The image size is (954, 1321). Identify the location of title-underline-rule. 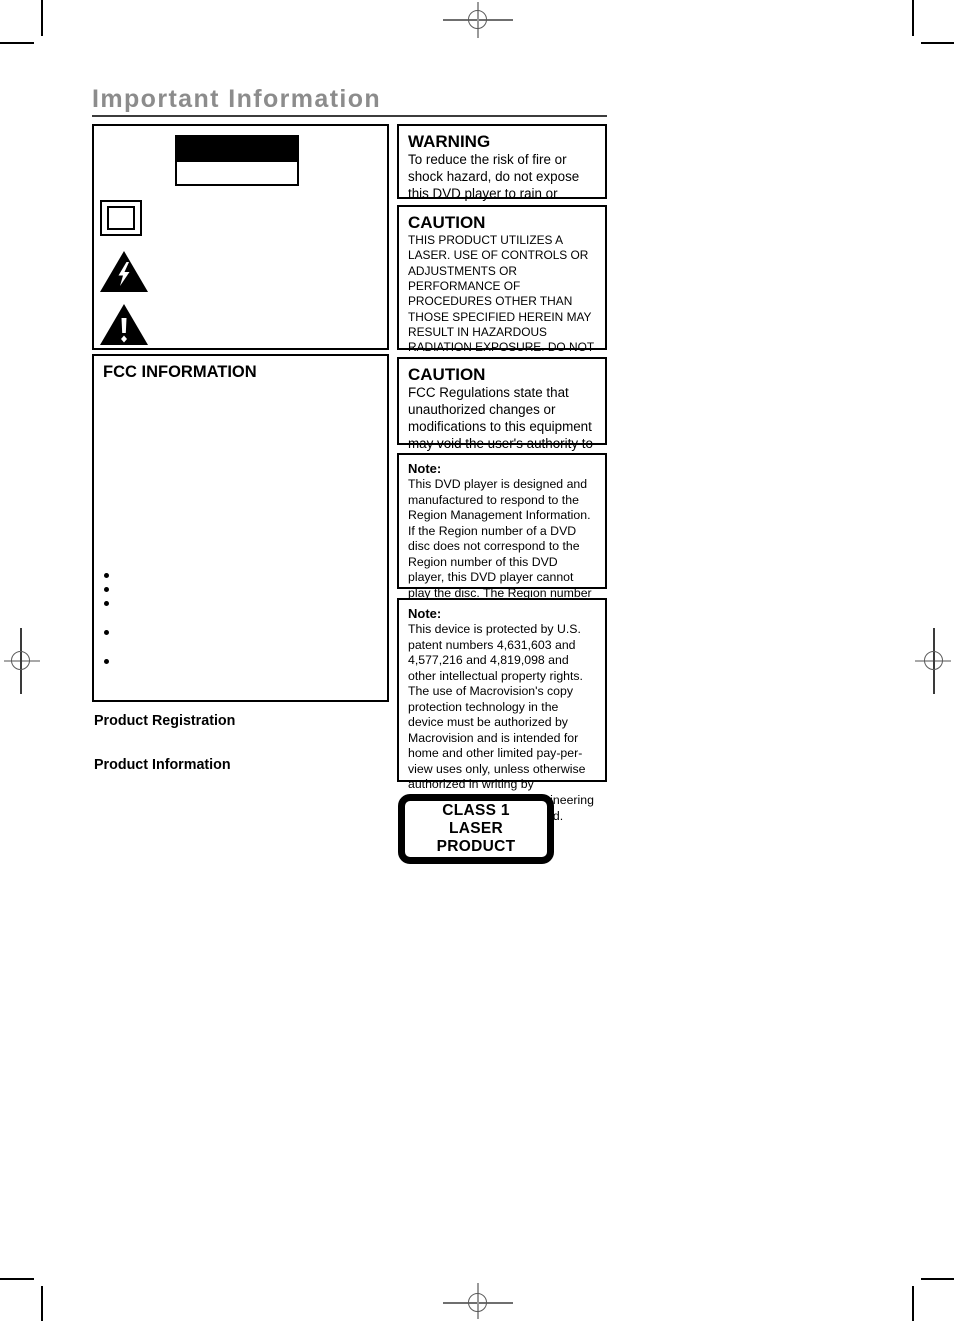
(349, 116).